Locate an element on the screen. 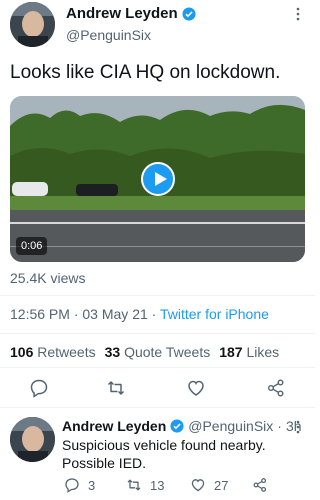 The width and height of the screenshot is (320, 500). reply-reply-button: 3 is located at coordinates (79, 485).